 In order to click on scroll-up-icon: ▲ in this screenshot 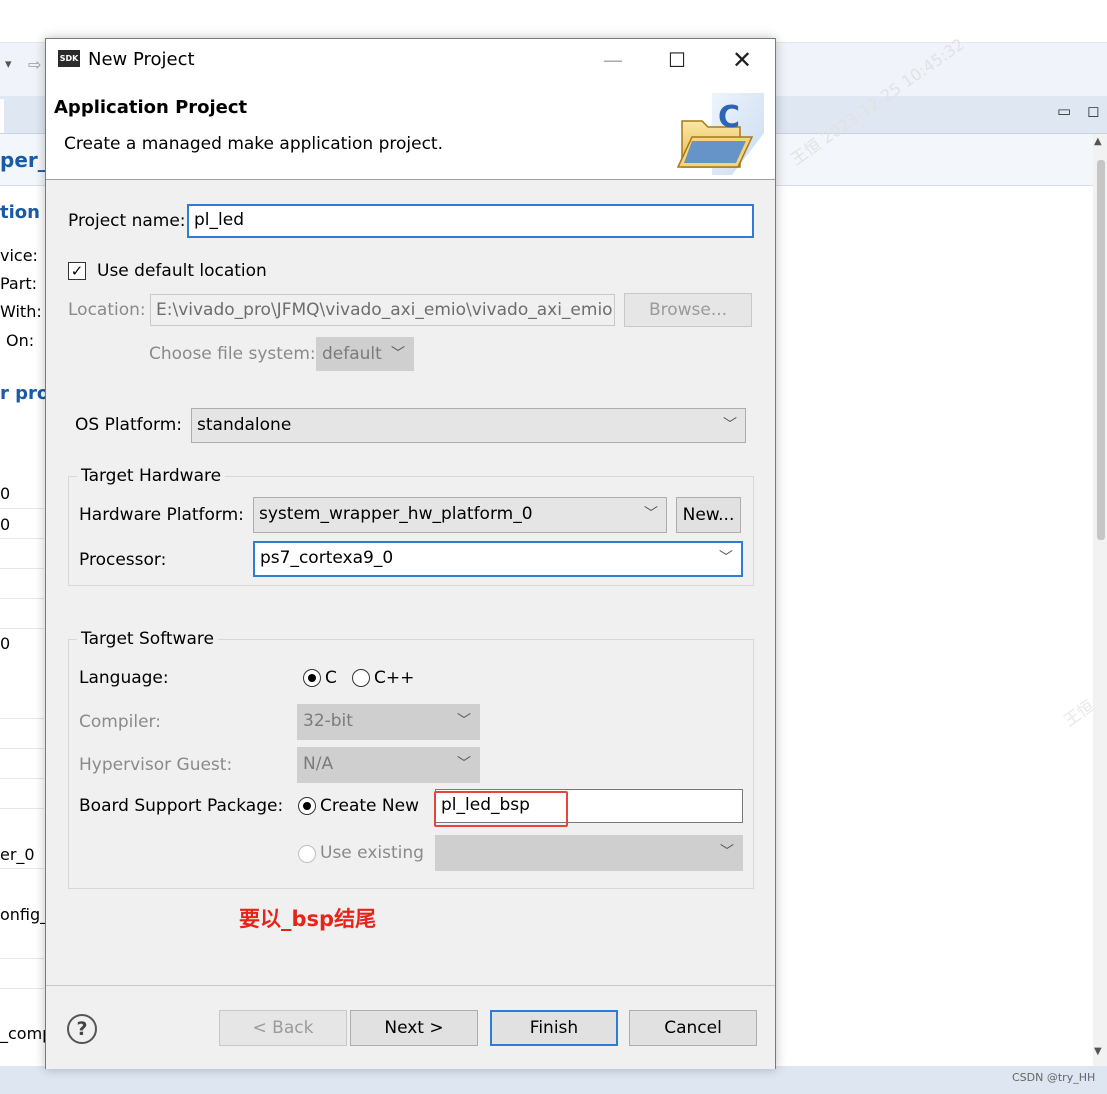, I will do `click(1098, 141)`.